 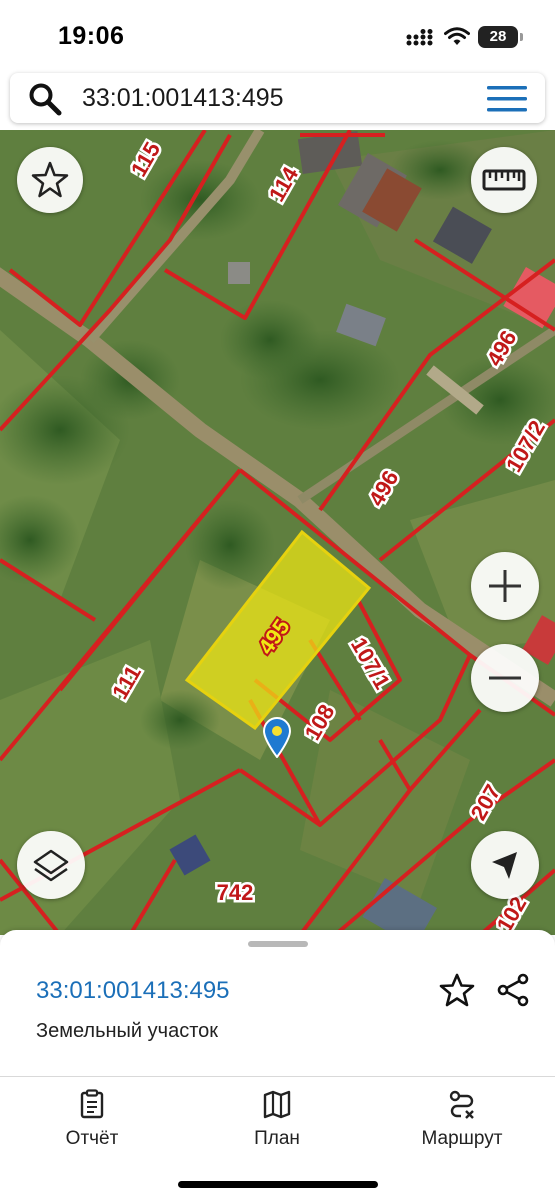 I want to click on parcel-label: 114, so click(x=284, y=184).